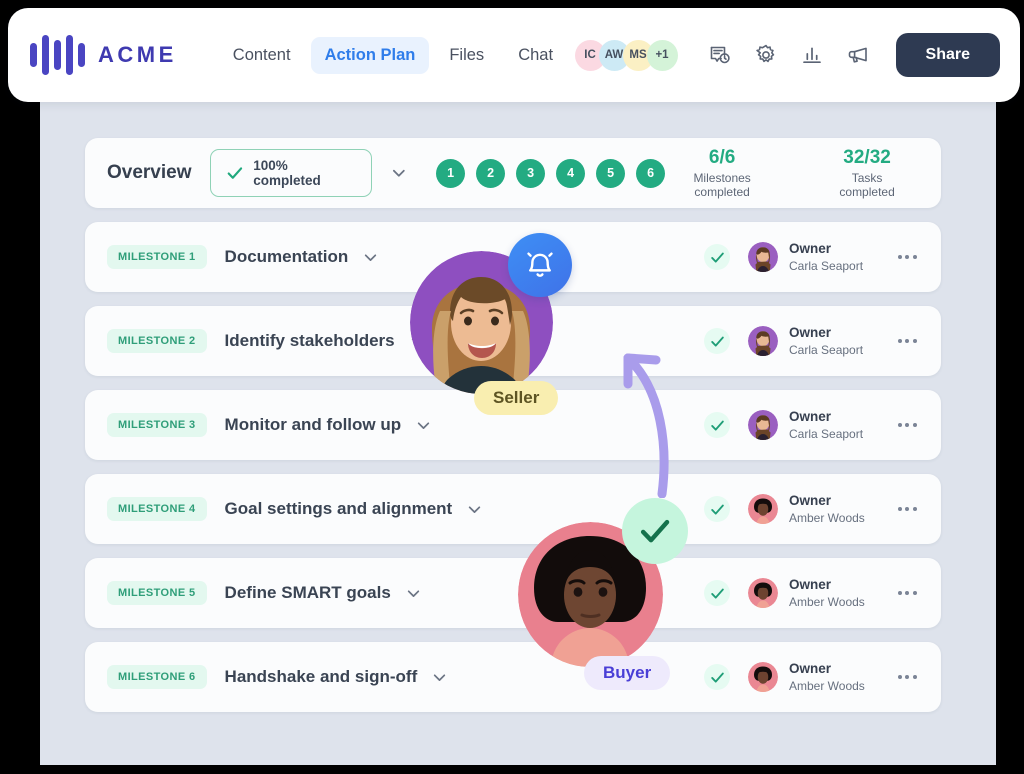  What do you see at coordinates (451, 173) in the screenshot?
I see `step-1: 1` at bounding box center [451, 173].